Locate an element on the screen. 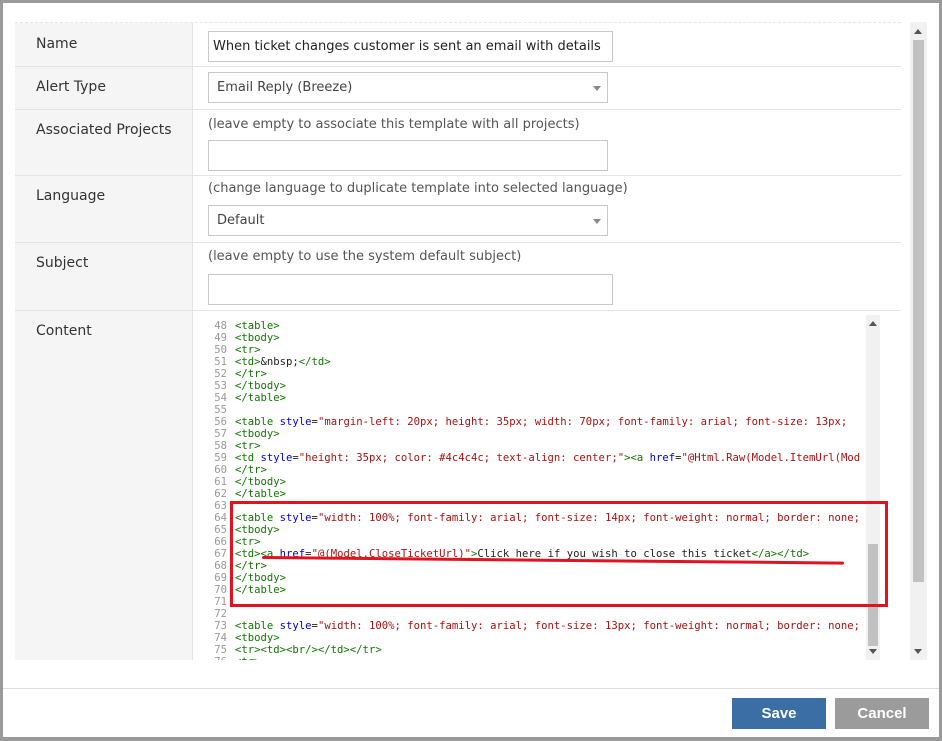  code-line: 53 </tbody> is located at coordinates (245, 386).